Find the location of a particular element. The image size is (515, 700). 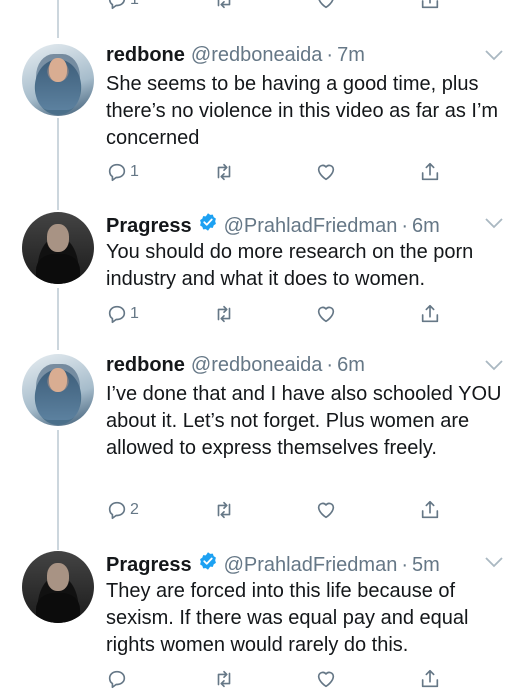

tweet-header: Pragress @PrahladFriedman · 6m is located at coordinates (273, 225).